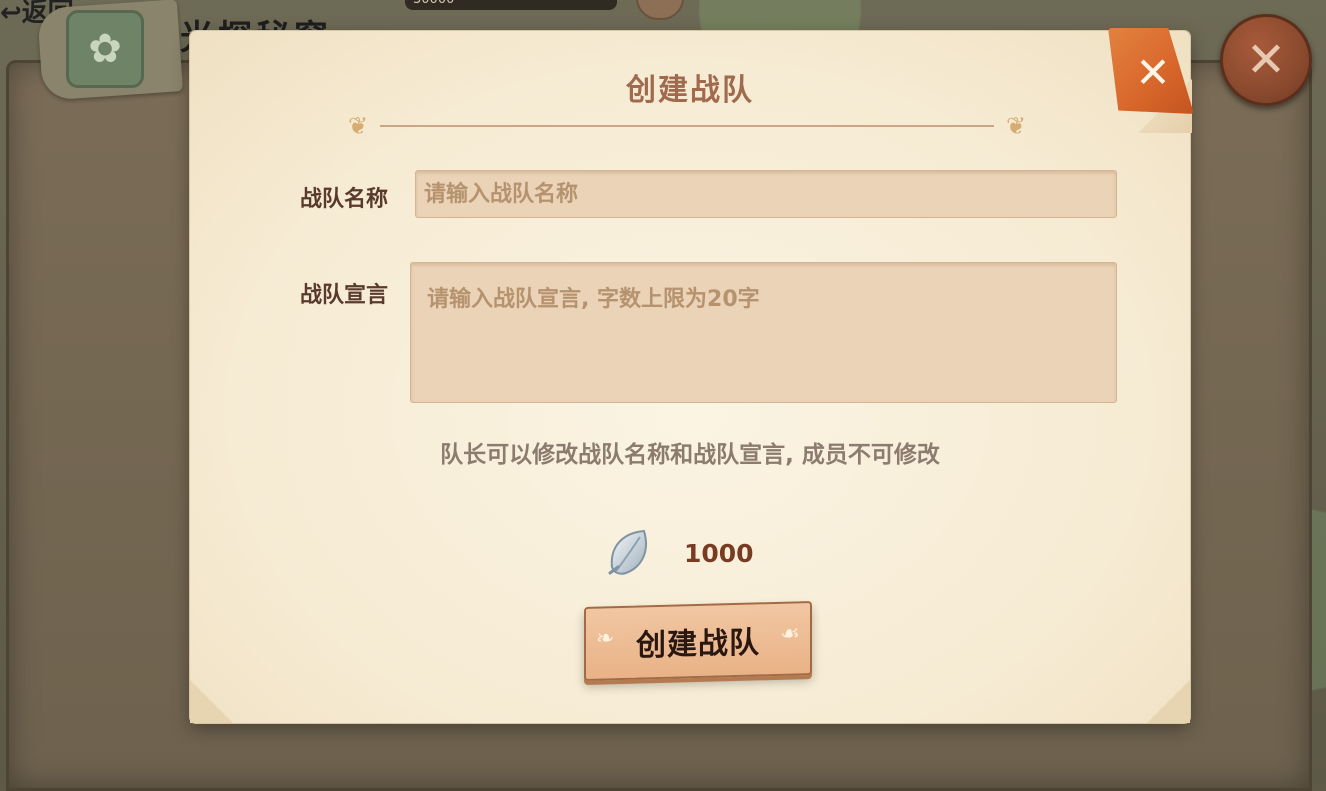  Describe the element at coordinates (105, 49) in the screenshot. I see `team-emblem-icon: ✿` at that location.